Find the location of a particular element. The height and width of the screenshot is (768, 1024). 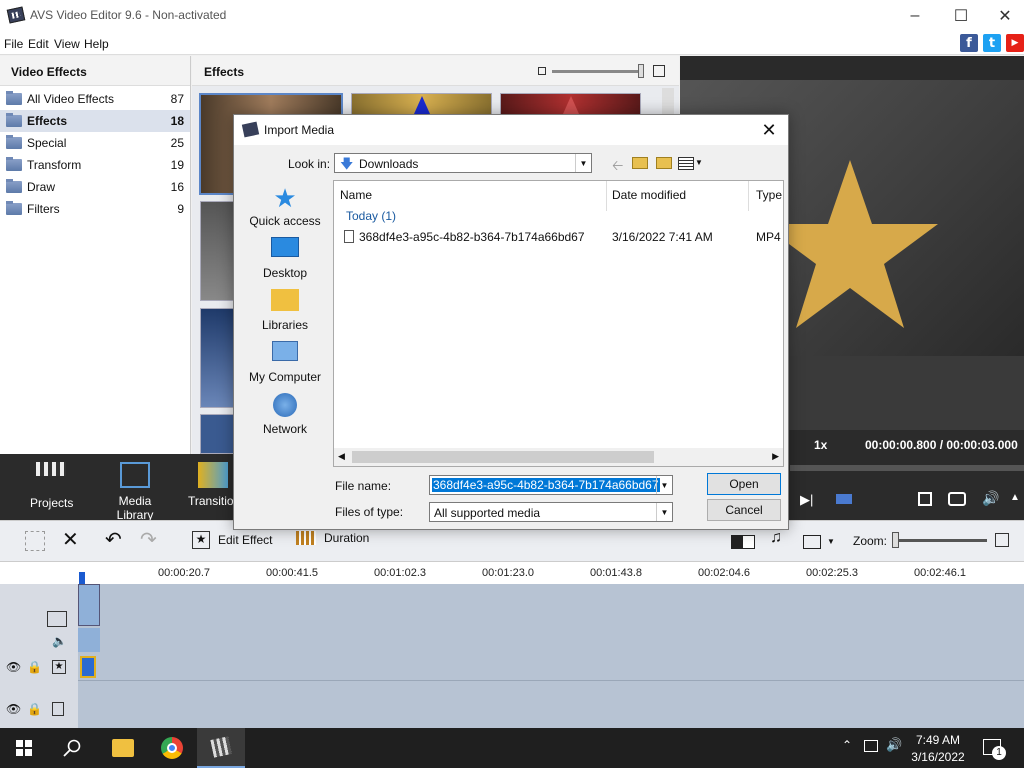

column-date-modified: Date modified is located at coordinates (649, 195).